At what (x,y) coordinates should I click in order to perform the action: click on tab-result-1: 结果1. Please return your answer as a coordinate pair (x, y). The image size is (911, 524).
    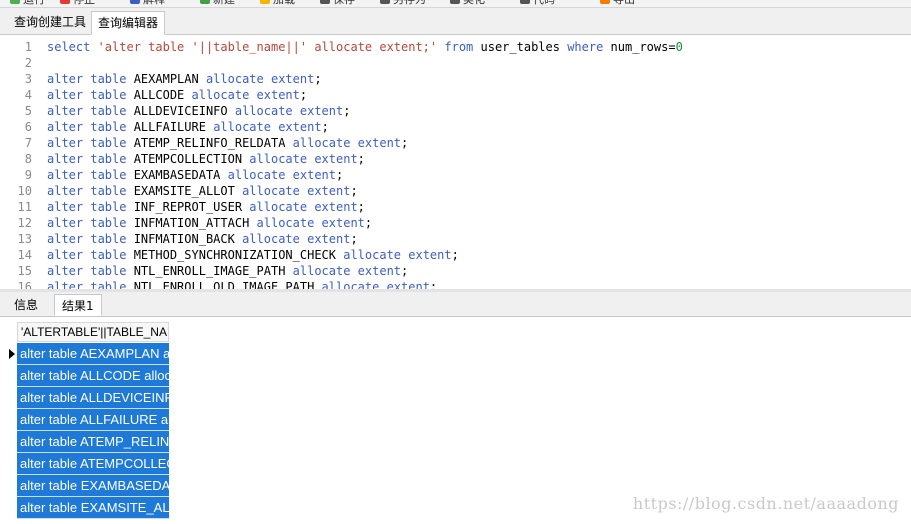
    Looking at the image, I should click on (78, 305).